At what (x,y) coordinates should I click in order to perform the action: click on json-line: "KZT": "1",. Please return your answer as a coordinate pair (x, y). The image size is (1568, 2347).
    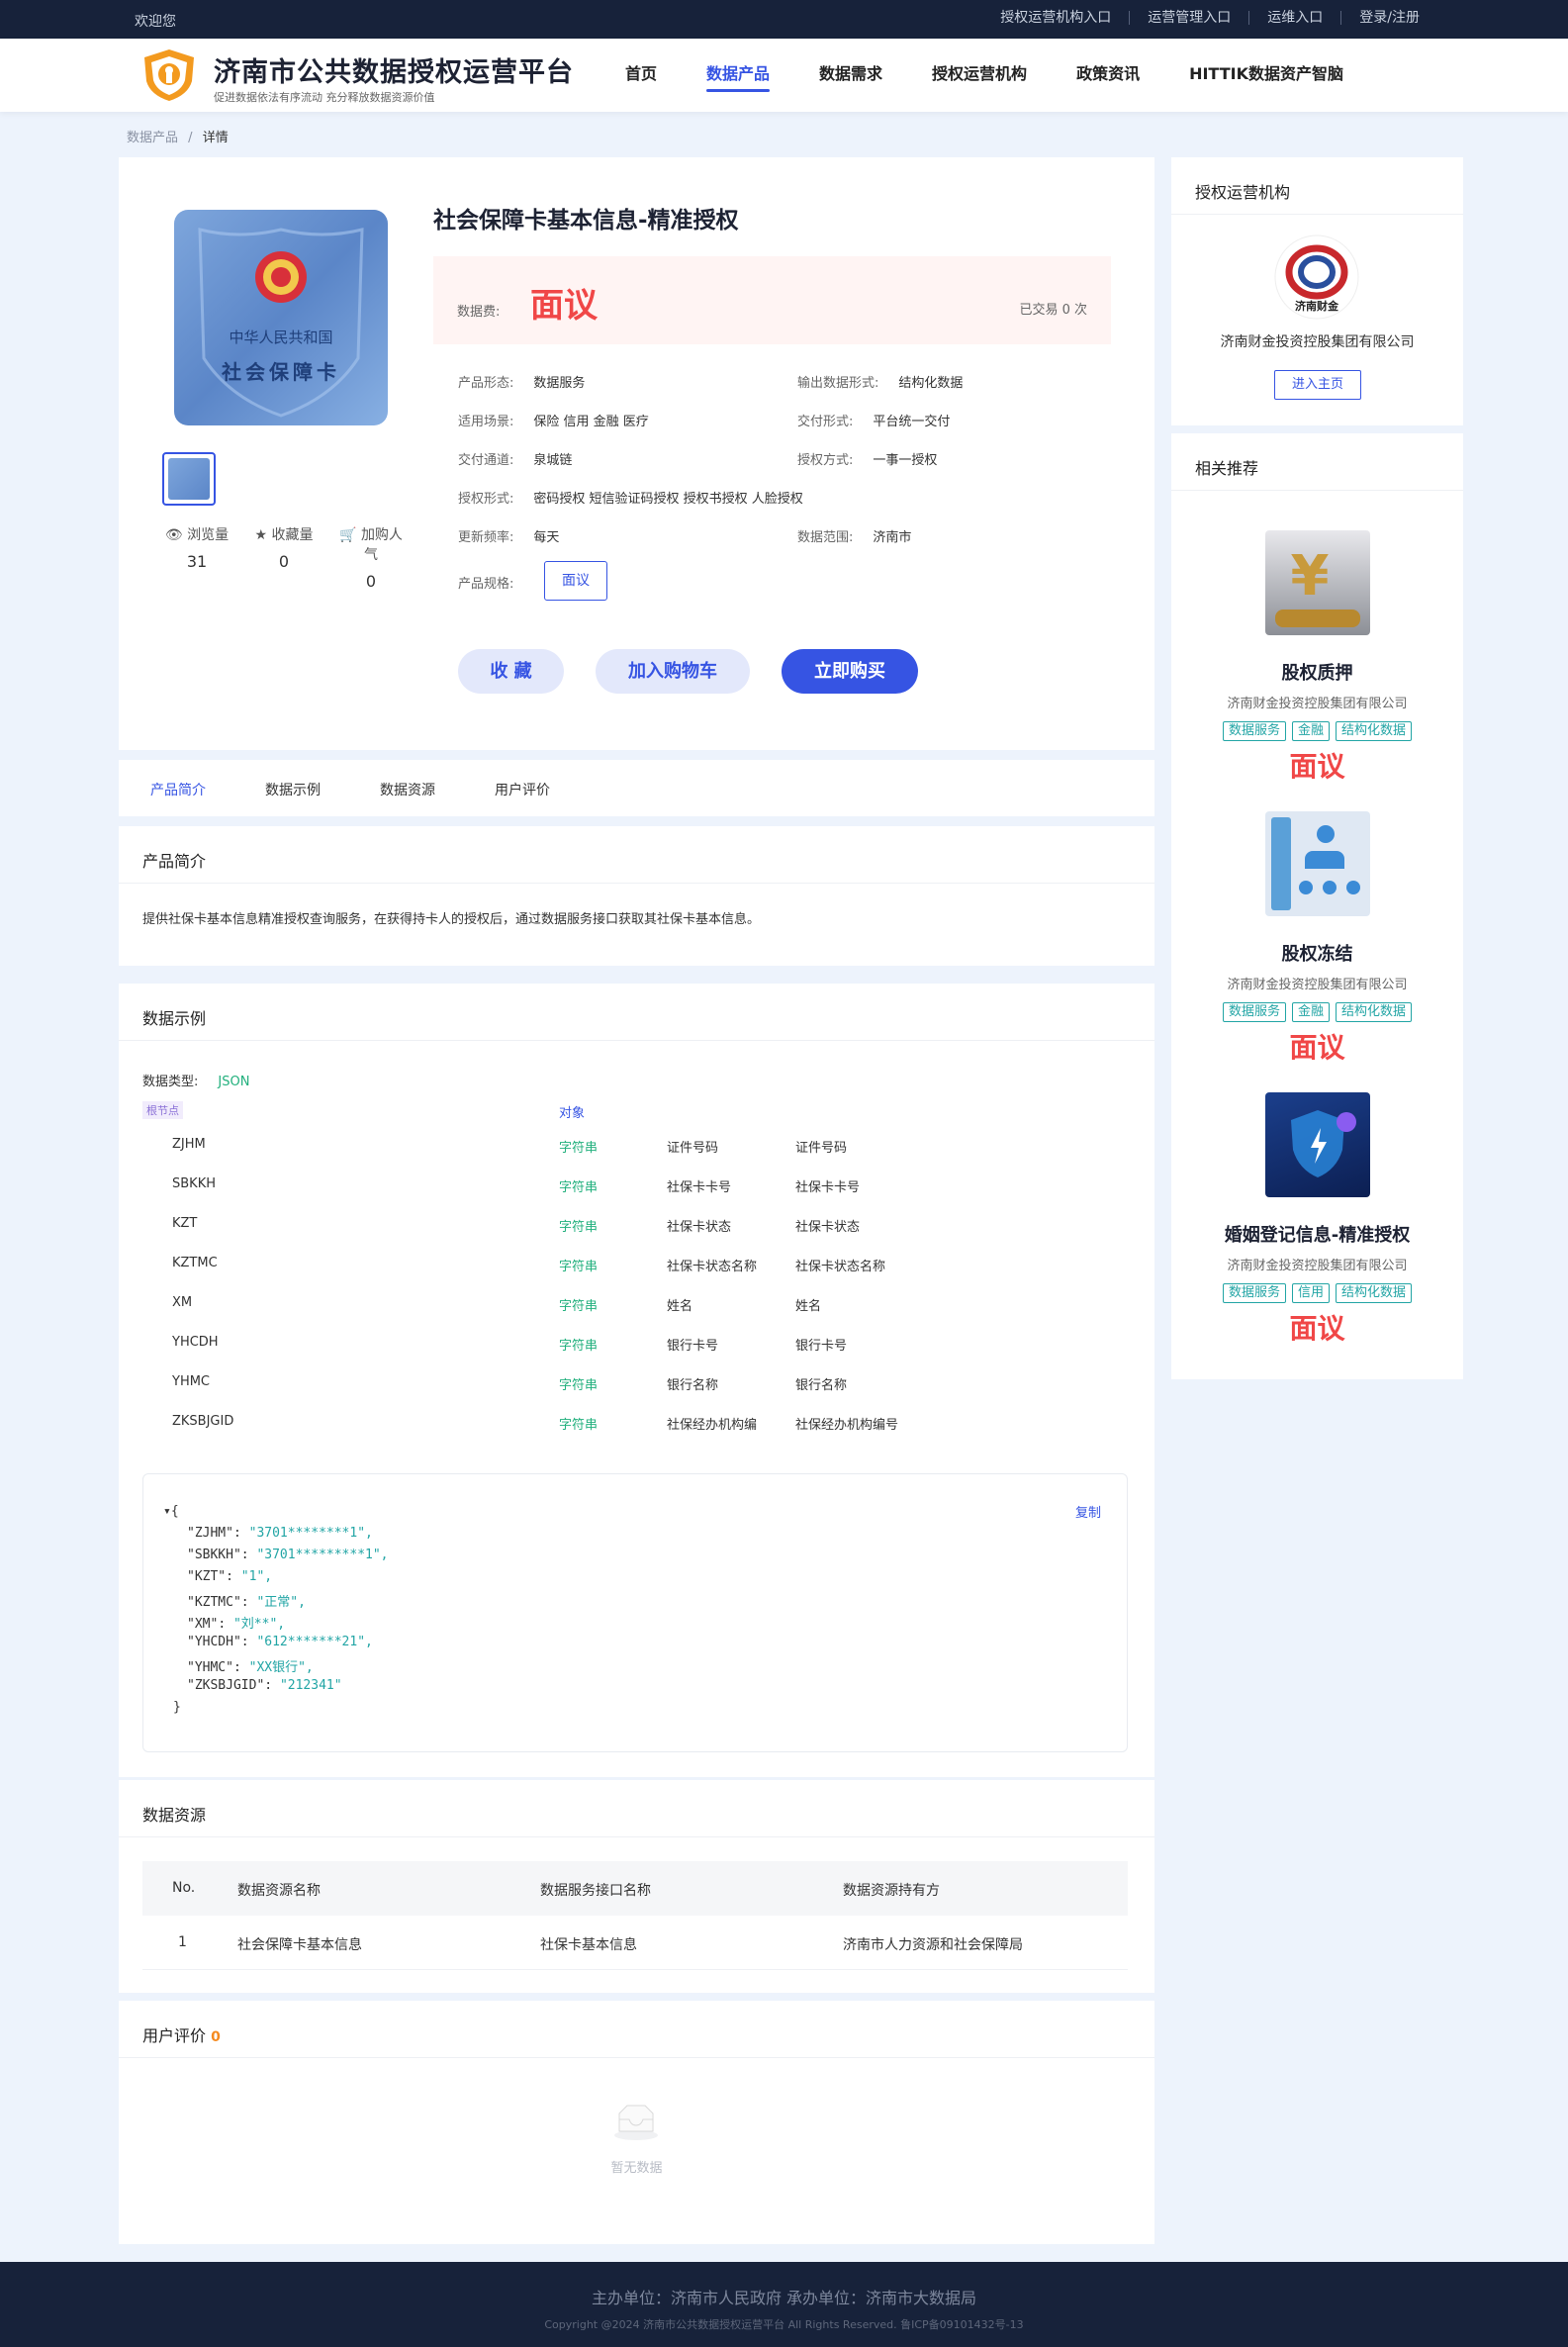
    Looking at the image, I should click on (230, 1576).